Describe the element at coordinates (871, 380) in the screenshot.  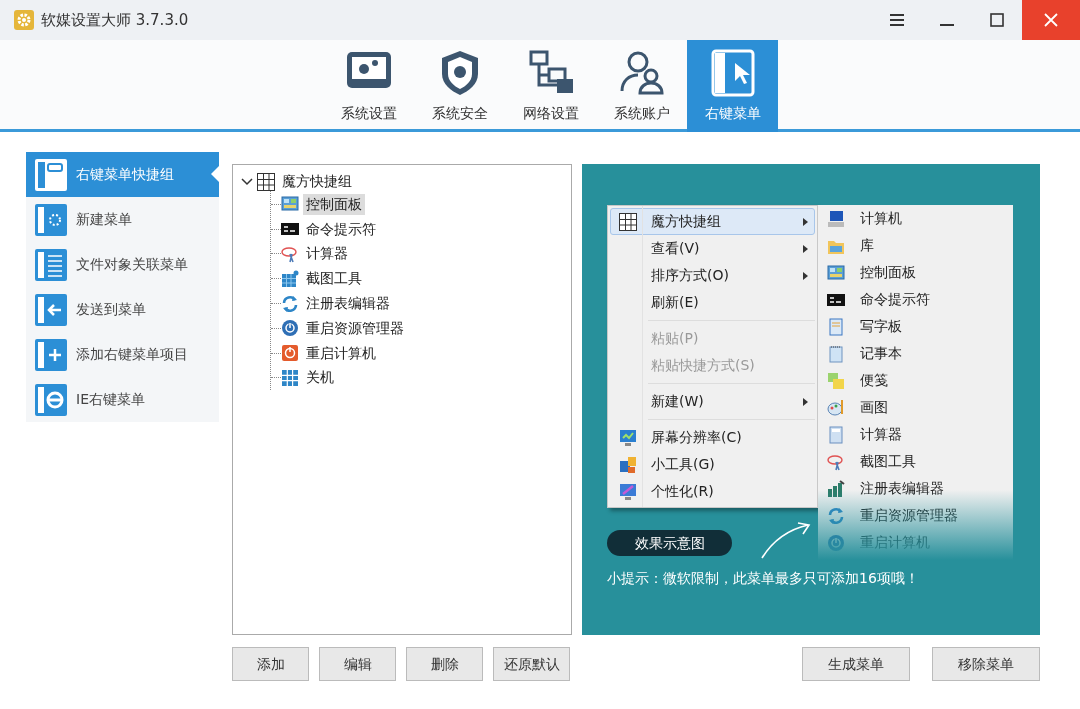
I see `menu-item: 便笺` at that location.